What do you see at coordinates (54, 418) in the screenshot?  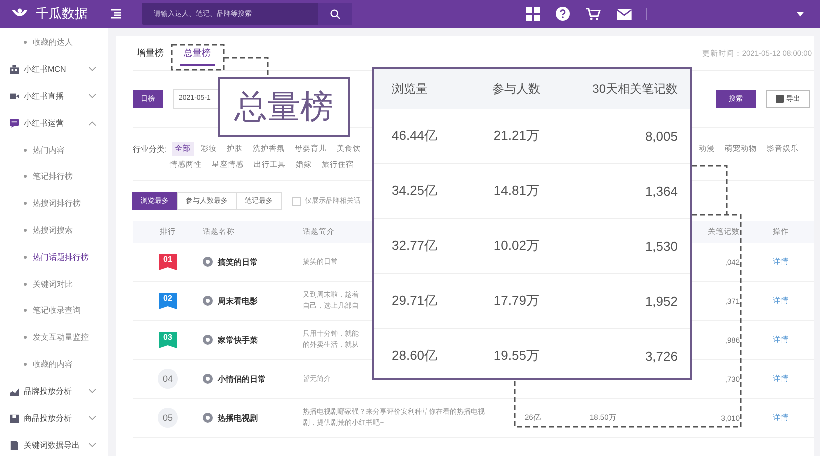 I see `sidebar-group: 商品投放分析` at bounding box center [54, 418].